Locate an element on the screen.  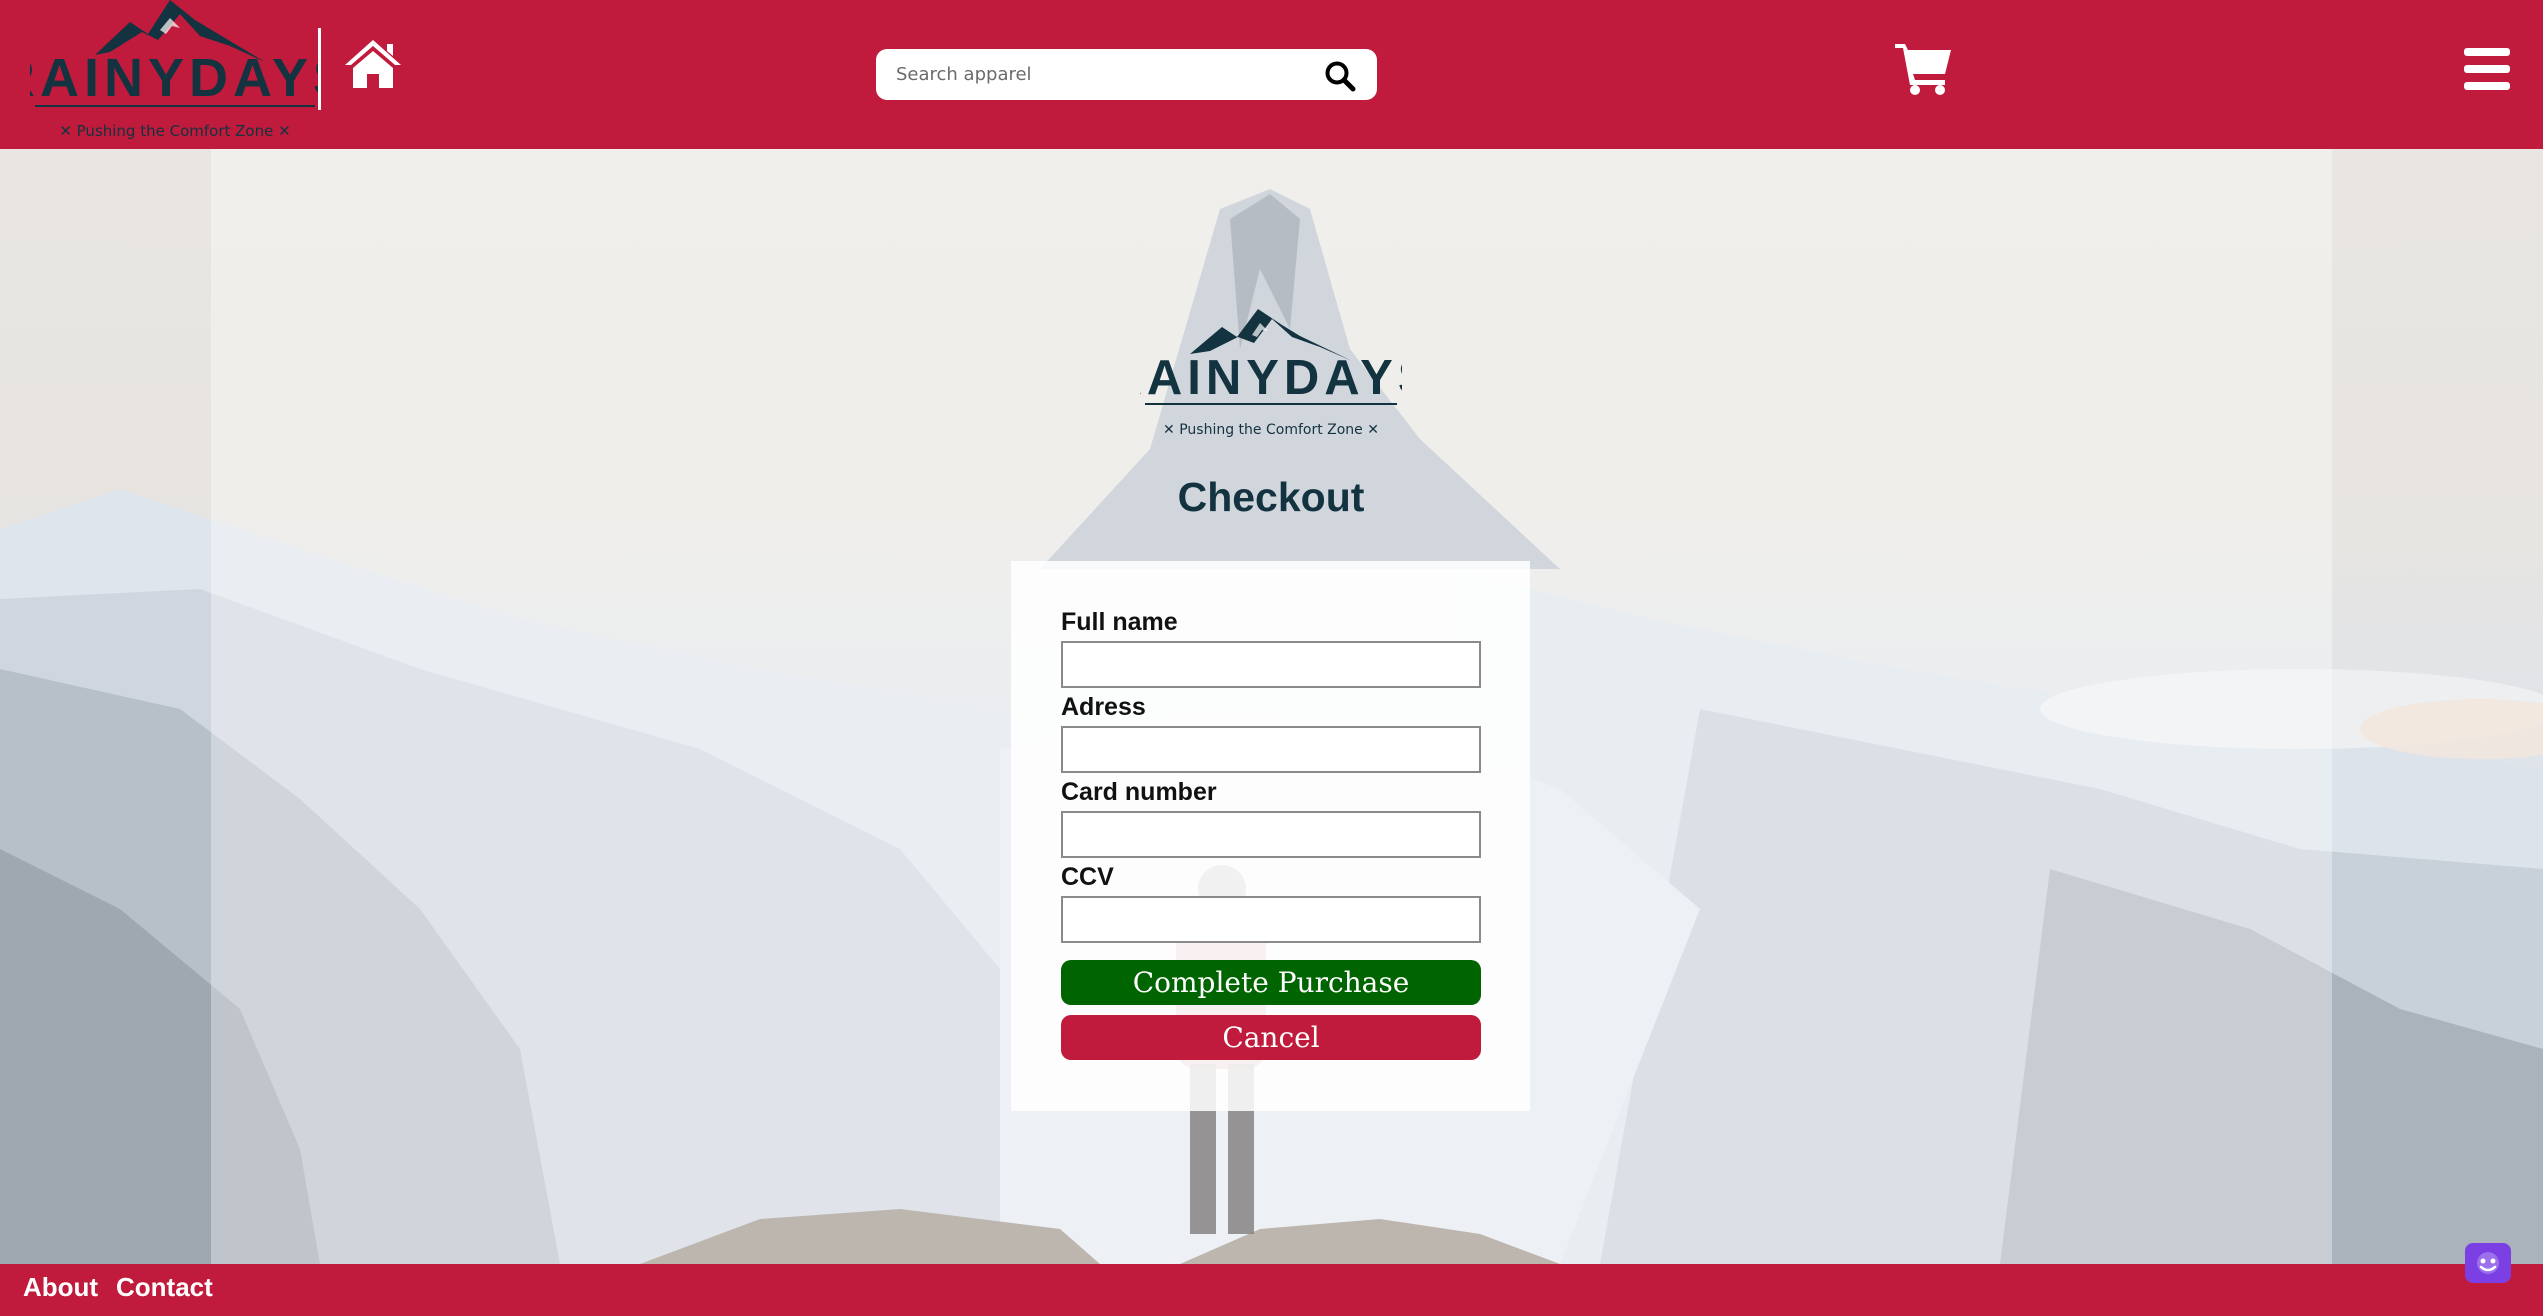
chat-widget-button is located at coordinates (2488, 1263).